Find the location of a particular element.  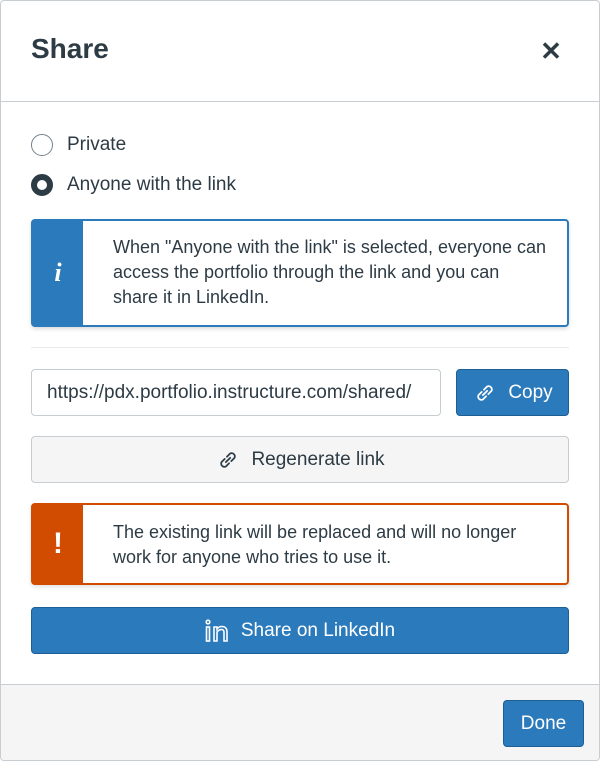

regenerate-link-button: Regenerate link is located at coordinates (300, 459).